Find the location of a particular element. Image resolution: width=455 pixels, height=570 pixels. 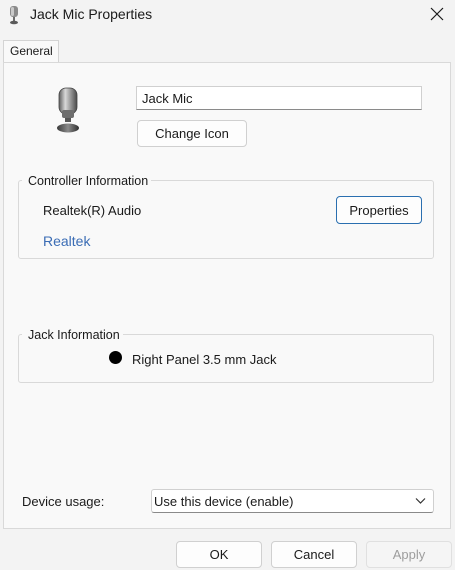

jack-information-legend: Jack Information is located at coordinates (72, 335).